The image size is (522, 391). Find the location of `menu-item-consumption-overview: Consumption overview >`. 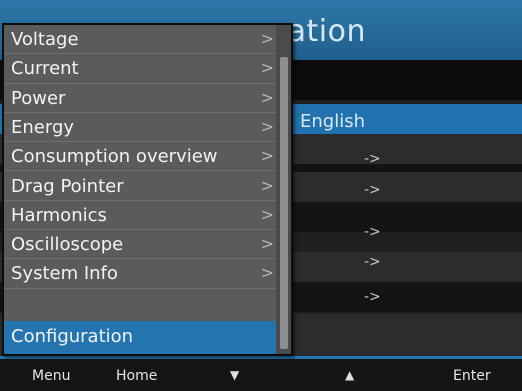

menu-item-consumption-overview: Consumption overview > is located at coordinates (140, 157).